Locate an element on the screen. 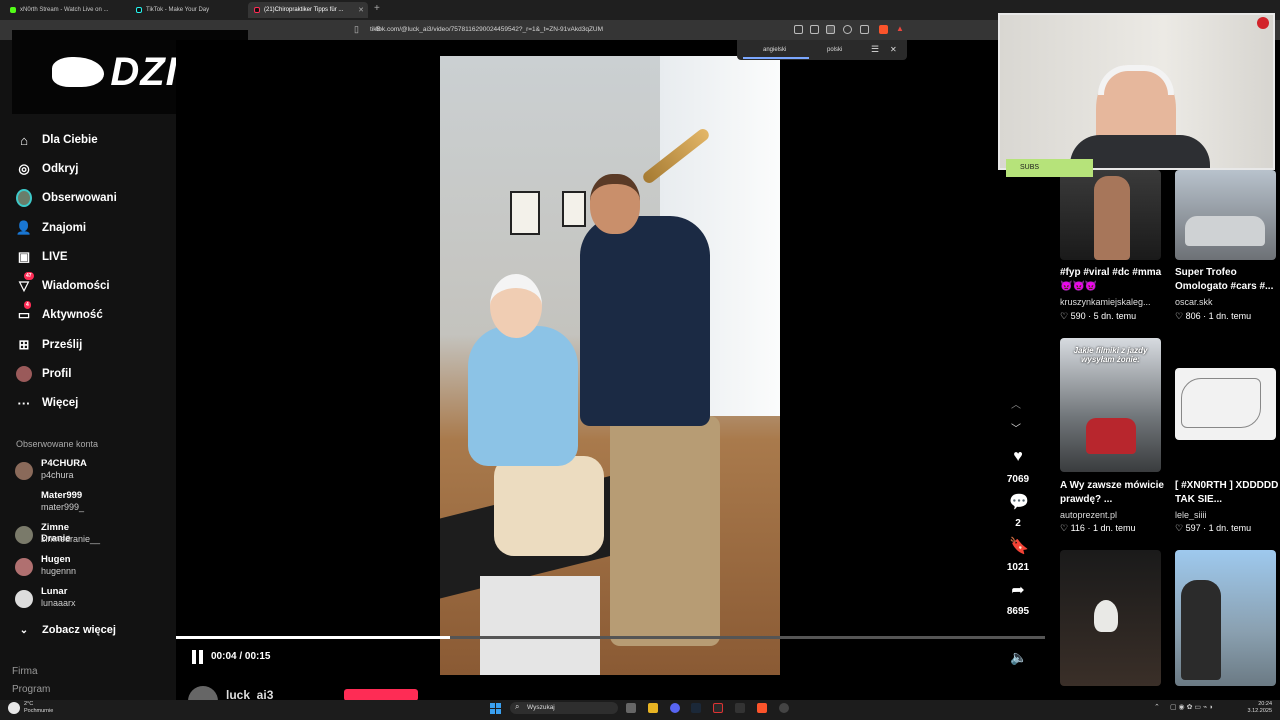 The image size is (1280, 720). app-icon is located at coordinates (718, 708).